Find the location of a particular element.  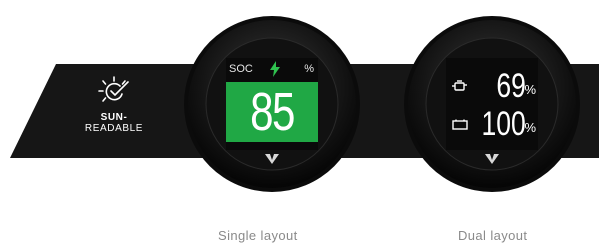

dual-row-engine: 69 % is located at coordinates (492, 86).